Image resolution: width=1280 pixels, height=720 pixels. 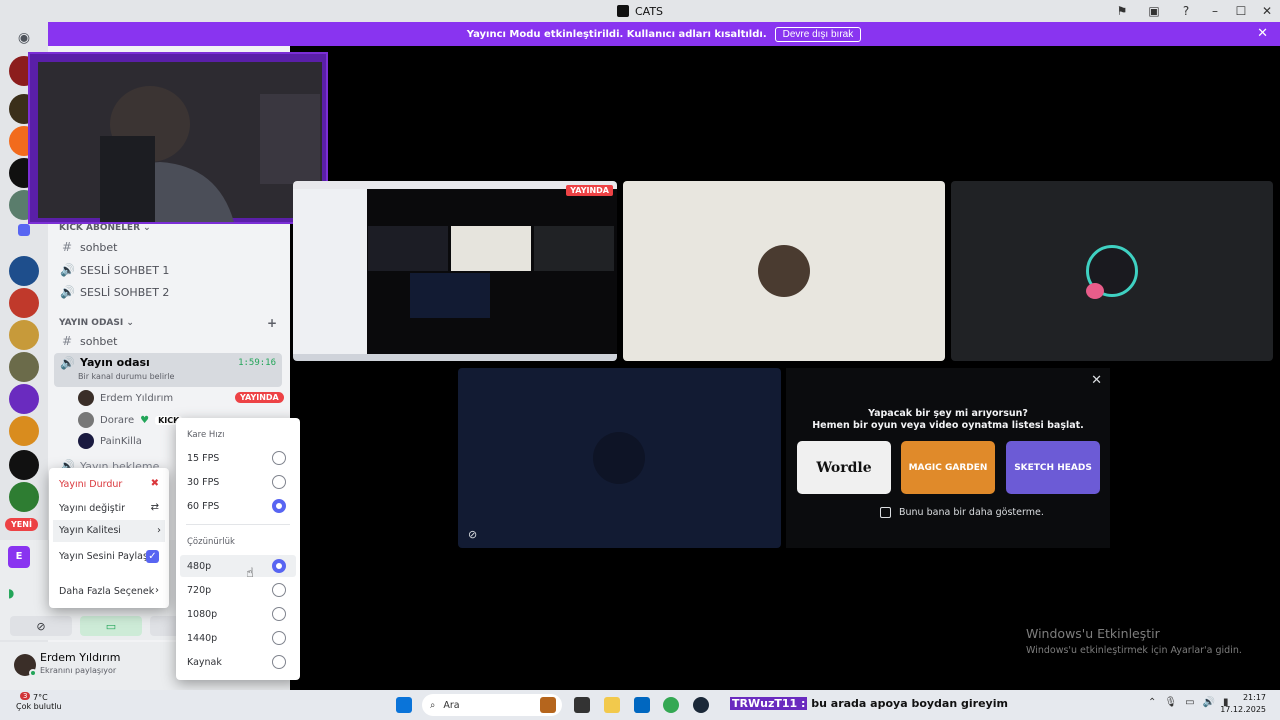 What do you see at coordinates (869, 703) in the screenshot?
I see `stream-chat-ticker: TRWuzT11 : bu arada apoya boydan gireyim` at bounding box center [869, 703].